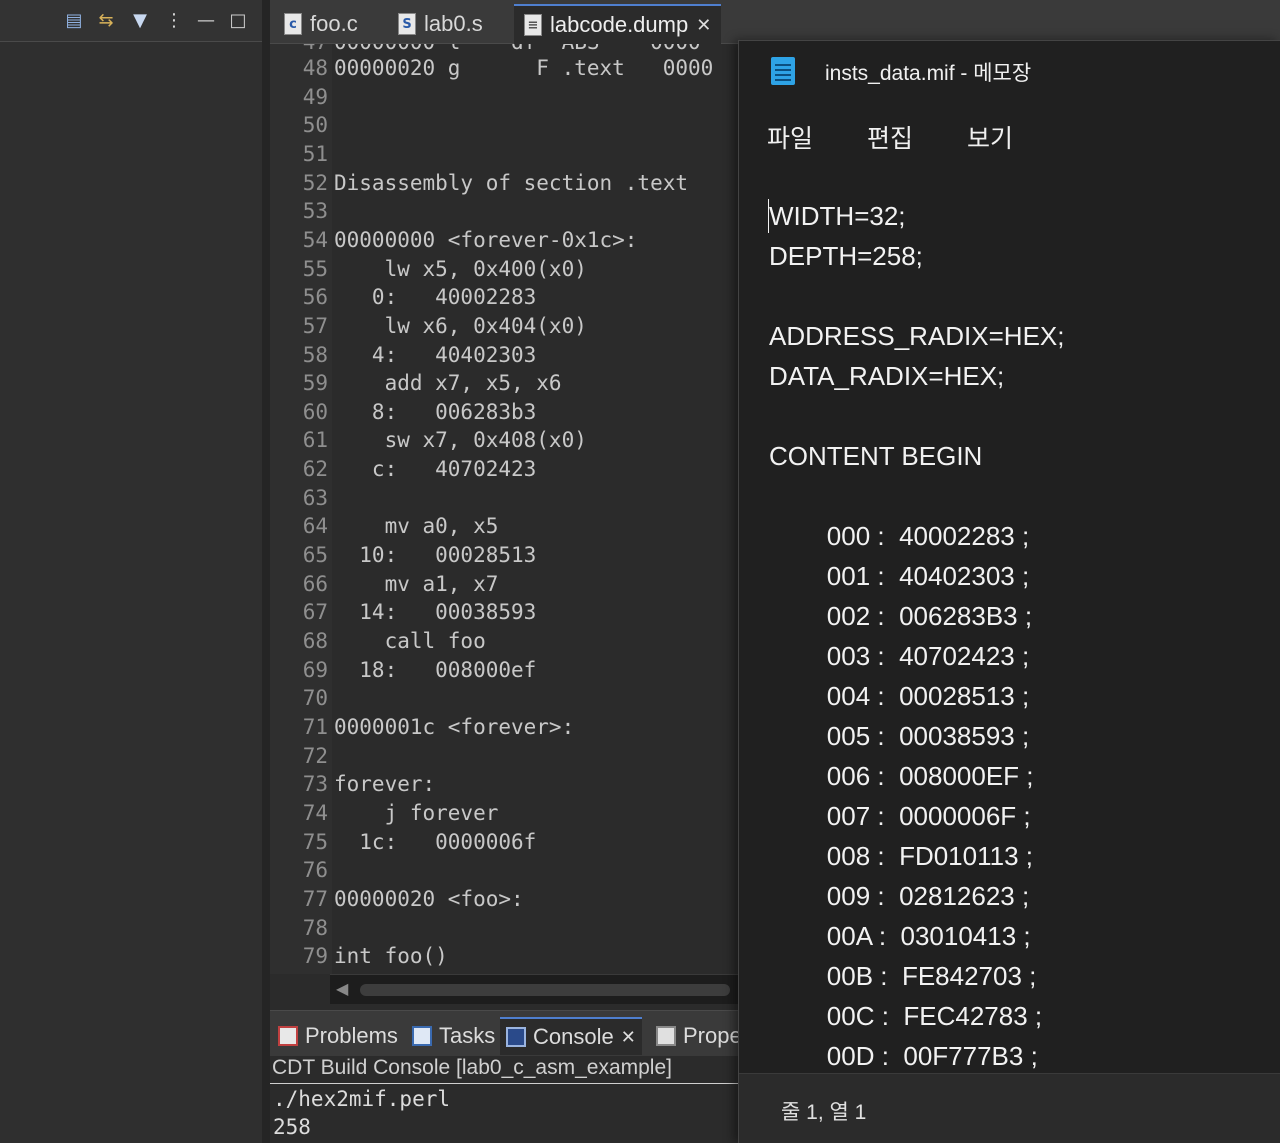  I want to click on code-line: 64 mv a0, x5, so click(504, 526).